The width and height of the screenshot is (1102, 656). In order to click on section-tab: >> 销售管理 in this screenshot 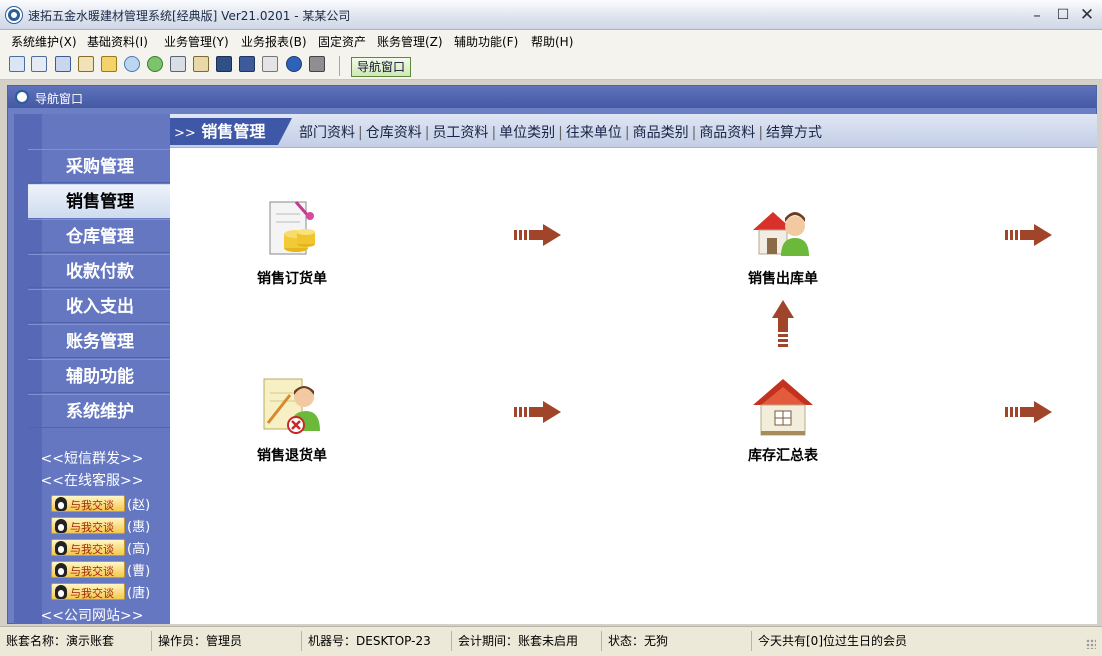, I will do `click(231, 131)`.